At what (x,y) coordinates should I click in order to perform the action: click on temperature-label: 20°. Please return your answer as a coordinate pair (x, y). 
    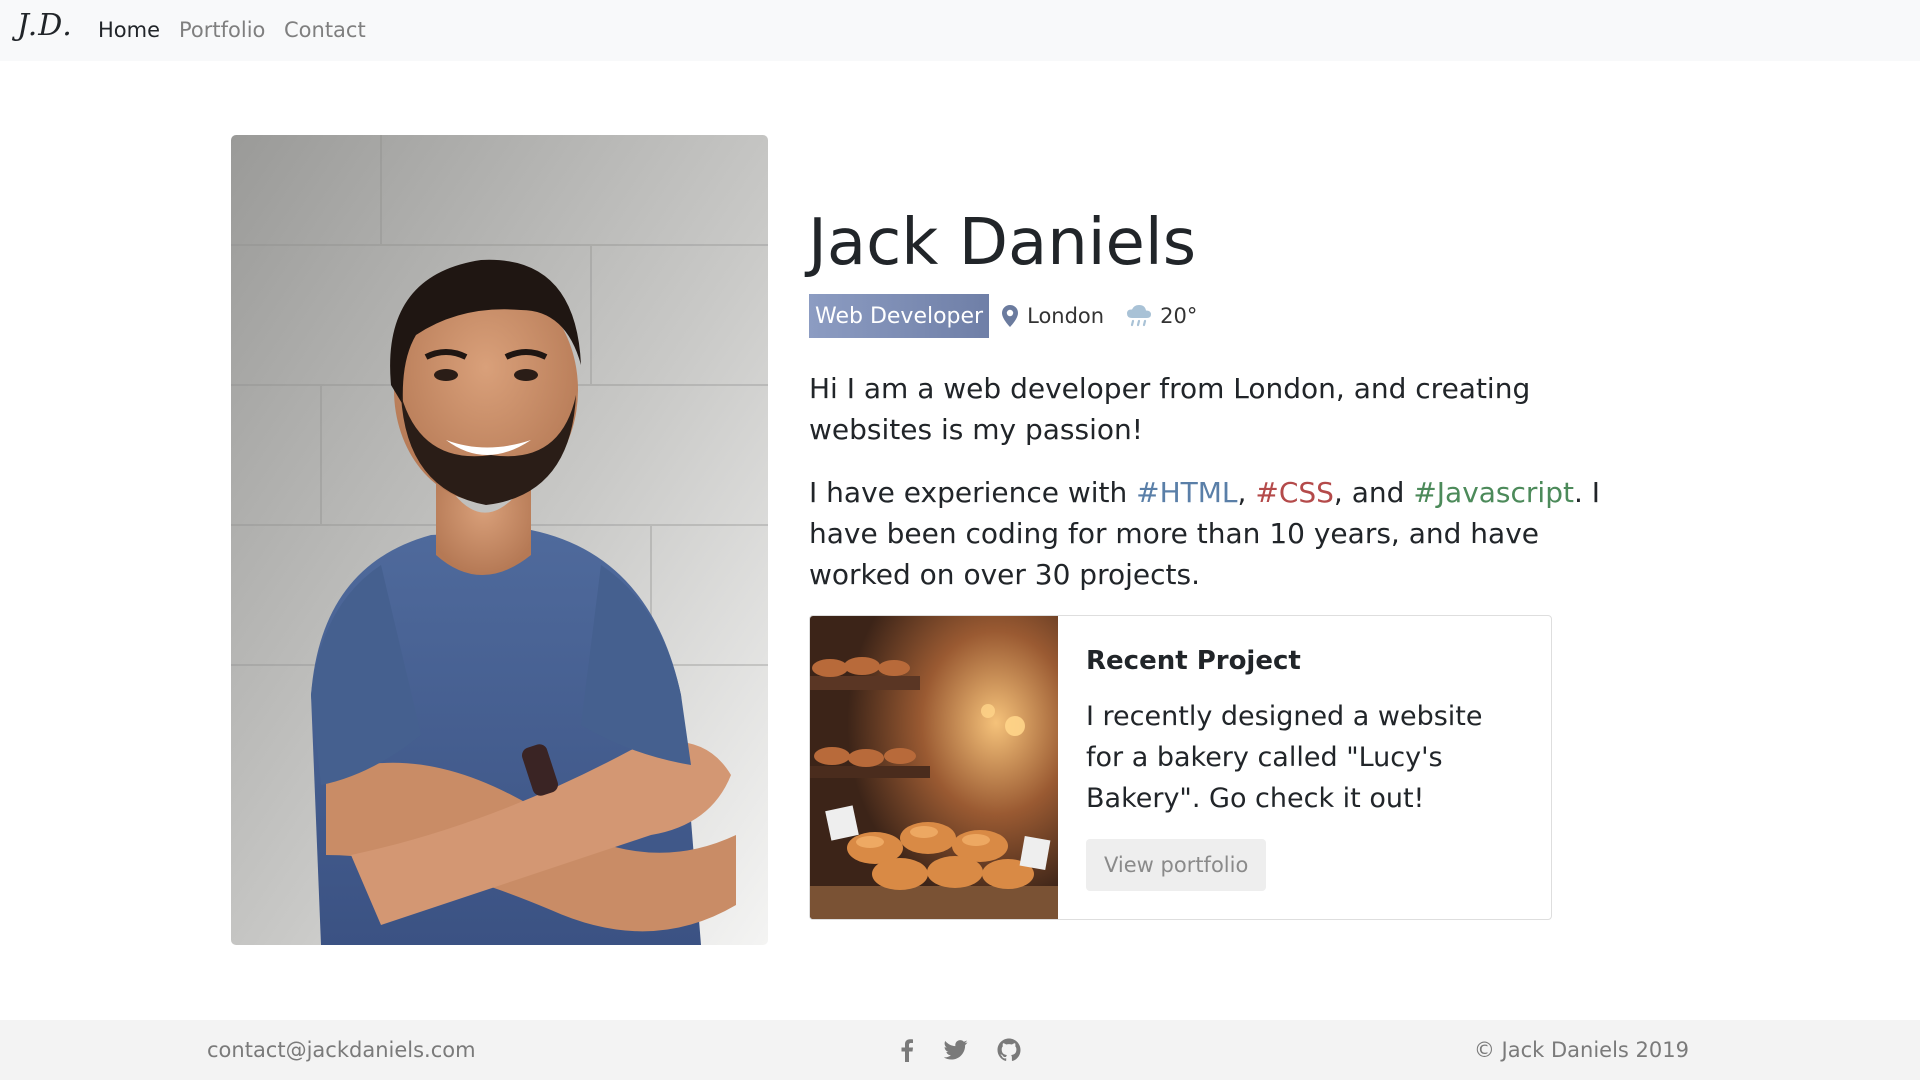
    Looking at the image, I should click on (1179, 316).